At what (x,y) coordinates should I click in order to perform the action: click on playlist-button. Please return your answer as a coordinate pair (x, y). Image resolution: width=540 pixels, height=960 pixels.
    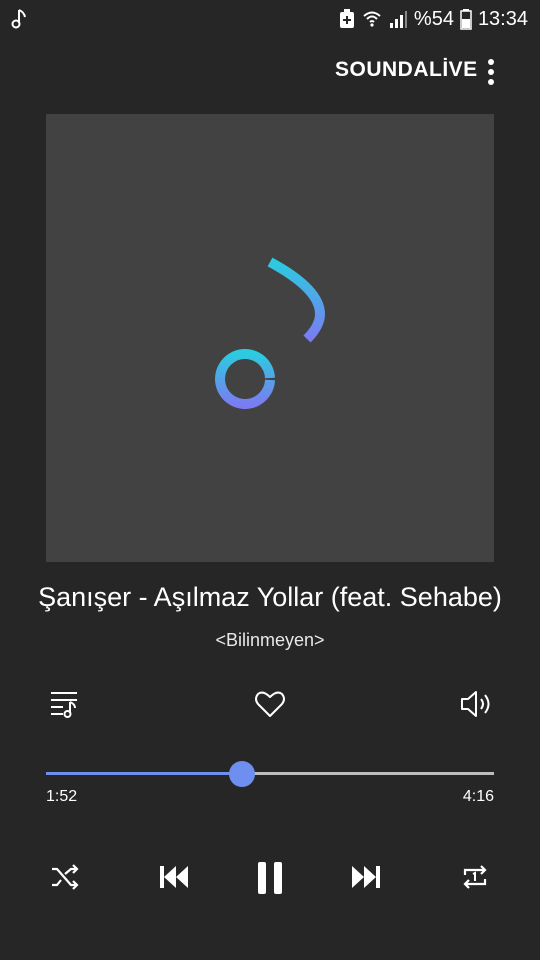
    Looking at the image, I should click on (64, 704).